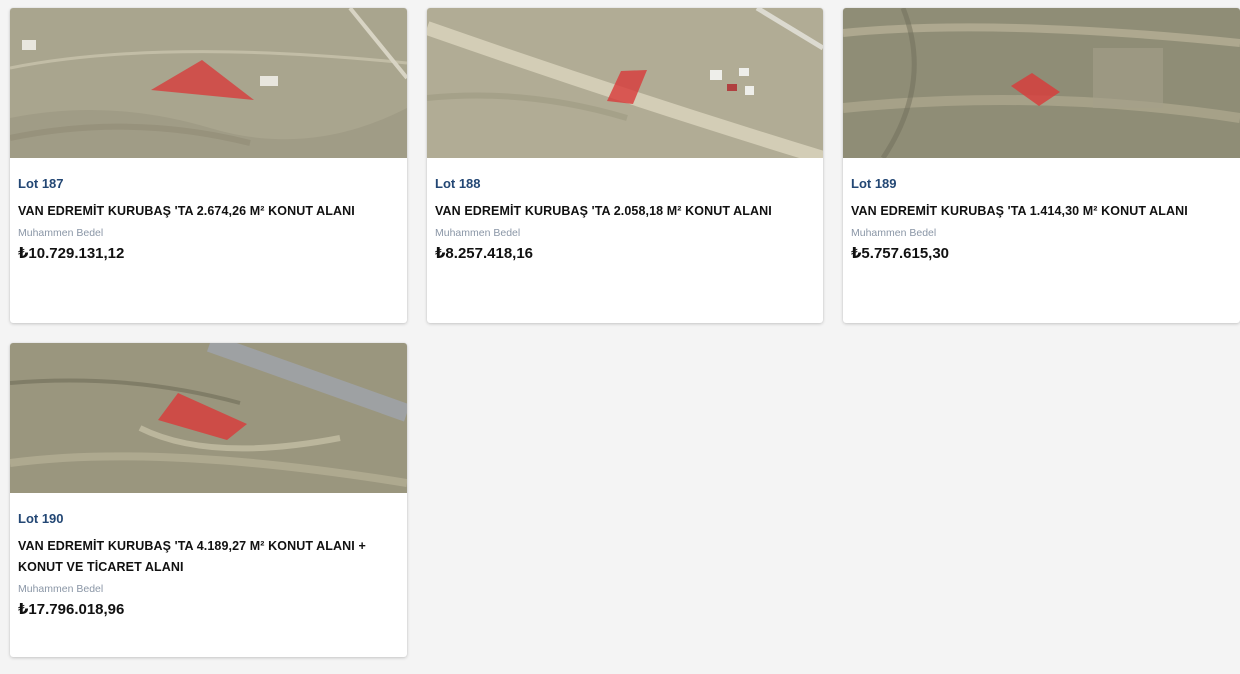 The width and height of the screenshot is (1240, 674). Describe the element at coordinates (41, 183) in the screenshot. I see `lot-number: Lot 187` at that location.